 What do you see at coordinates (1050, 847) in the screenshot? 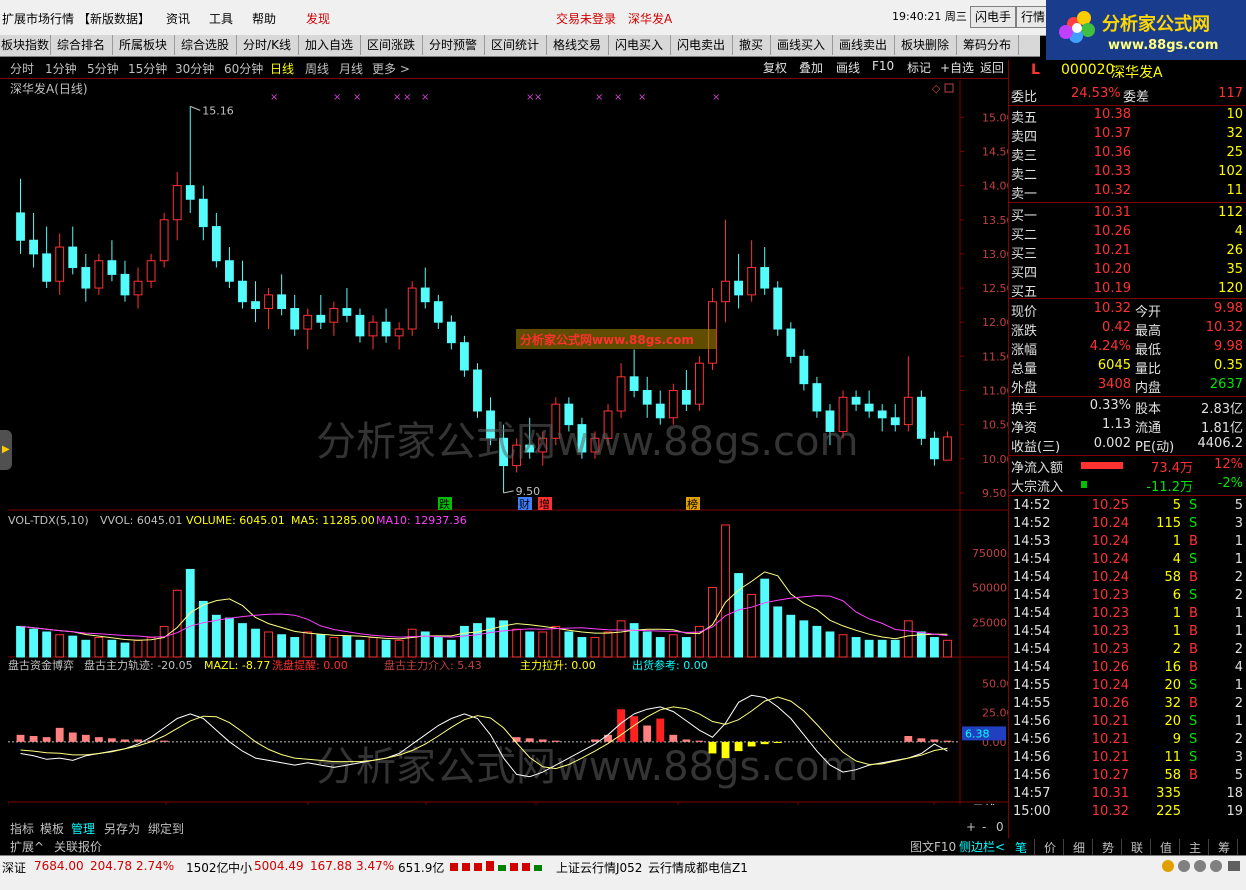
I see `quote-tab-1: 价` at bounding box center [1050, 847].